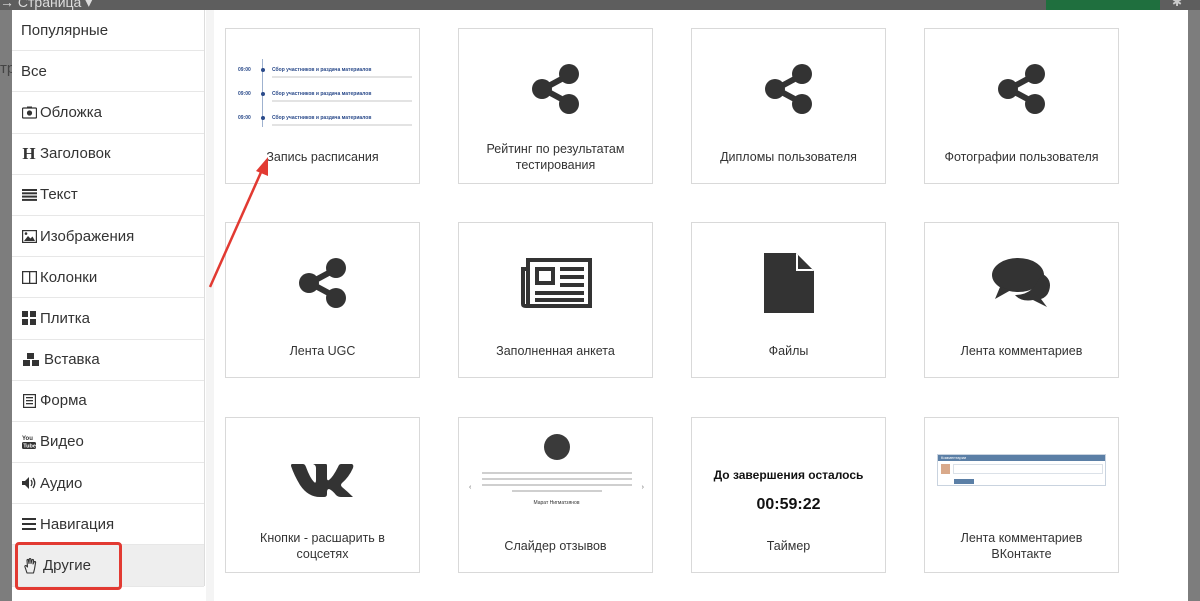 The height and width of the screenshot is (601, 1200). What do you see at coordinates (31, 360) in the screenshot?
I see `cubes-icon` at bounding box center [31, 360].